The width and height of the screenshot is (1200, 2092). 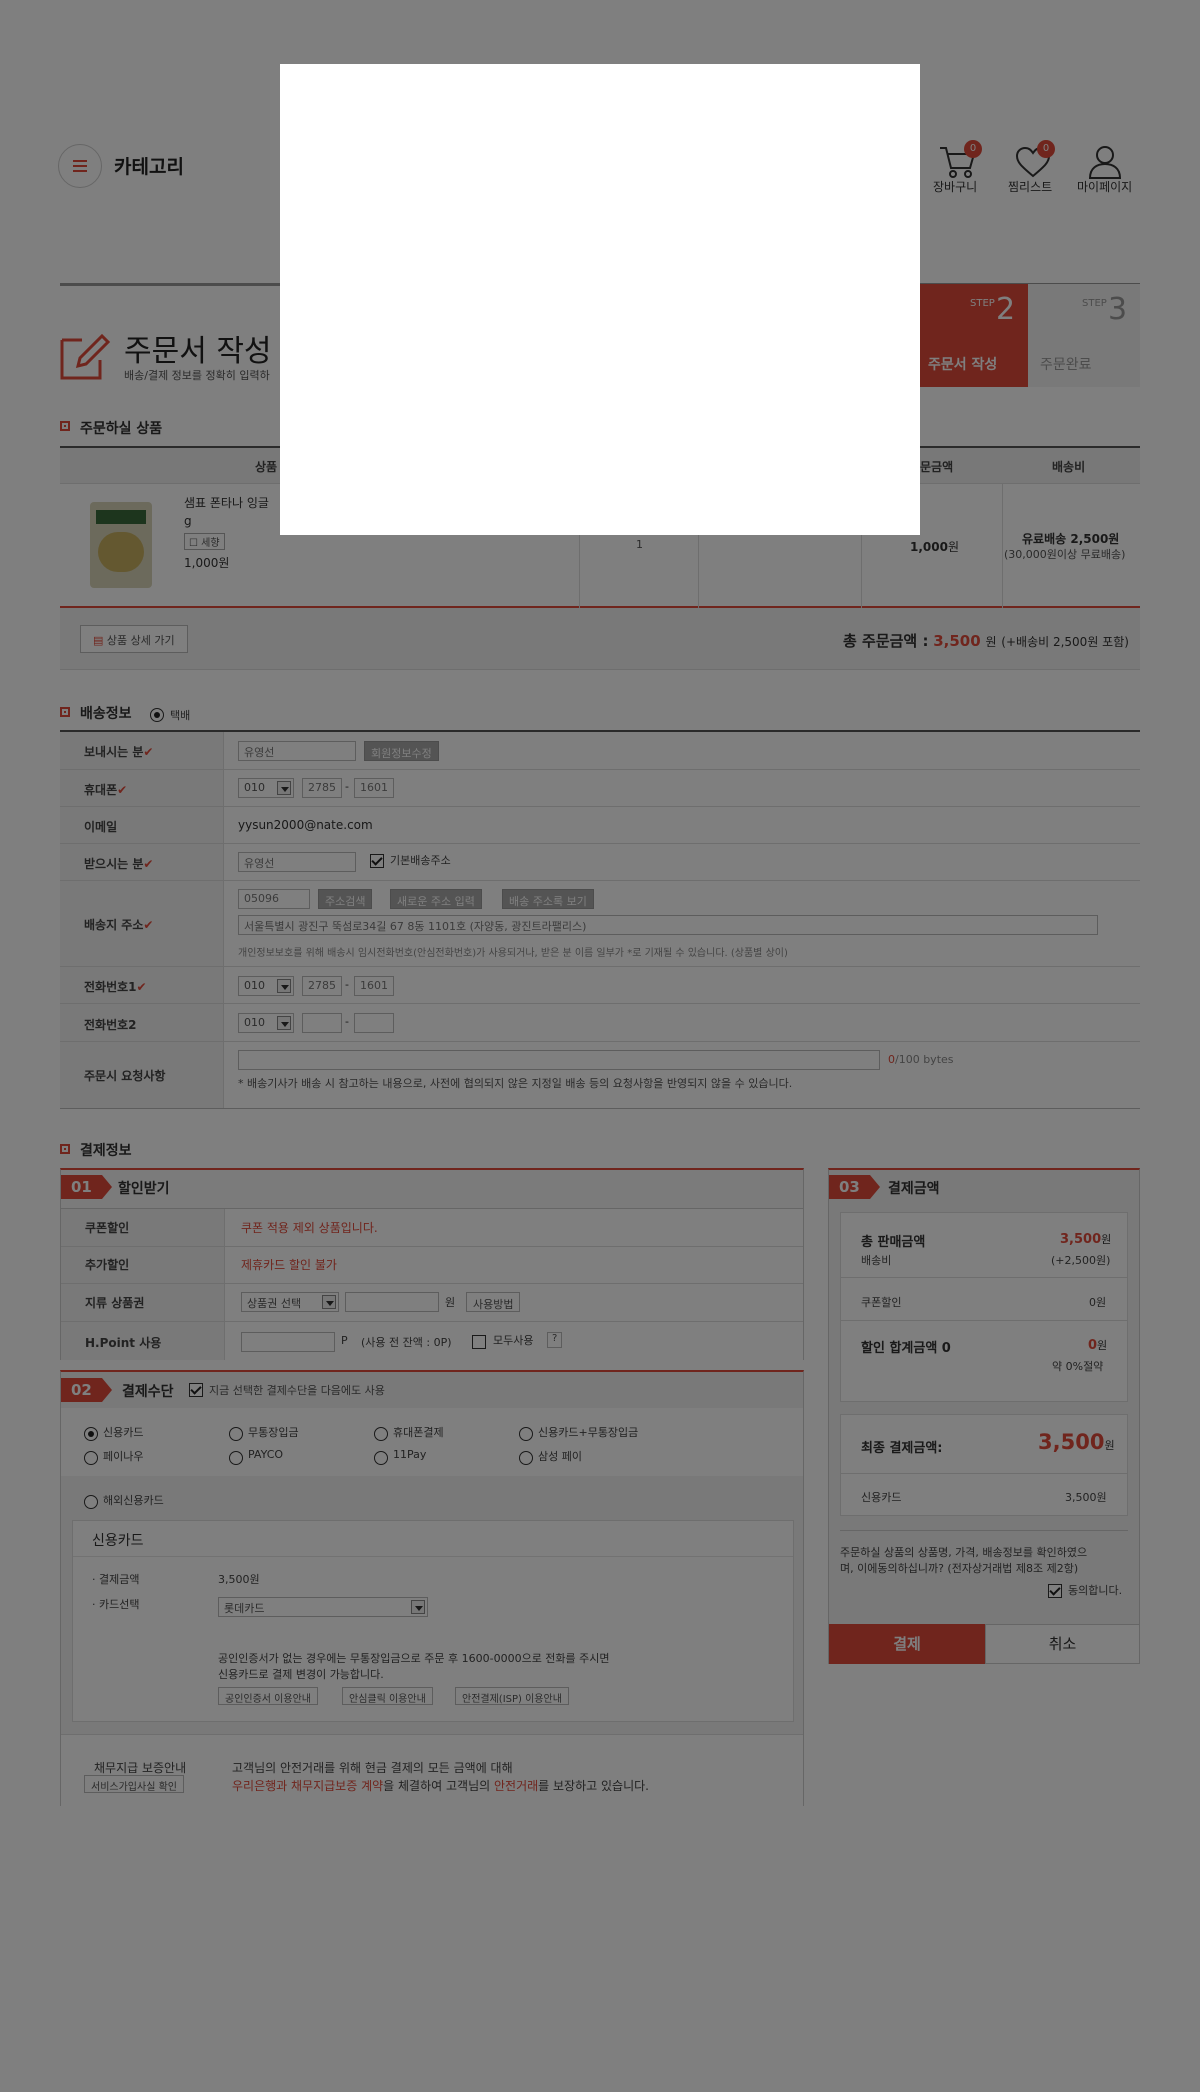 I want to click on sender-input: 유영선, so click(x=297, y=751).